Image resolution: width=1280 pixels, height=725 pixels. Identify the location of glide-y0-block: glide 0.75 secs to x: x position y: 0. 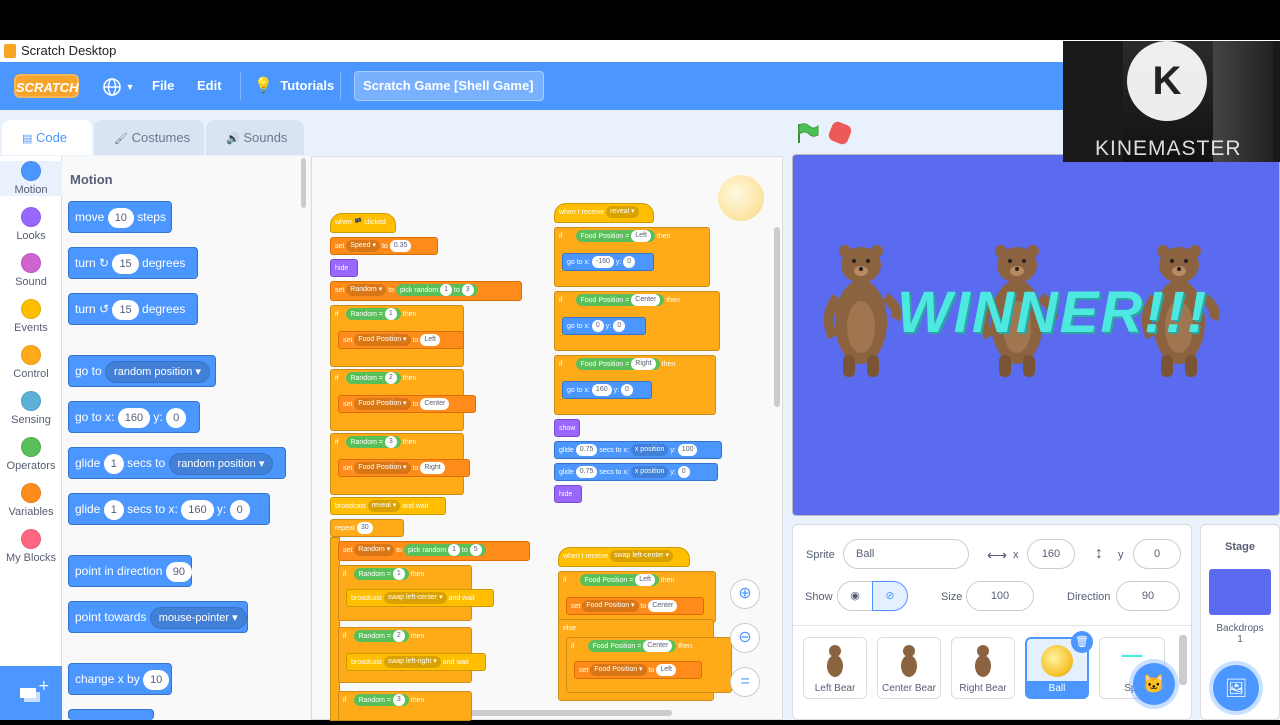
(636, 472).